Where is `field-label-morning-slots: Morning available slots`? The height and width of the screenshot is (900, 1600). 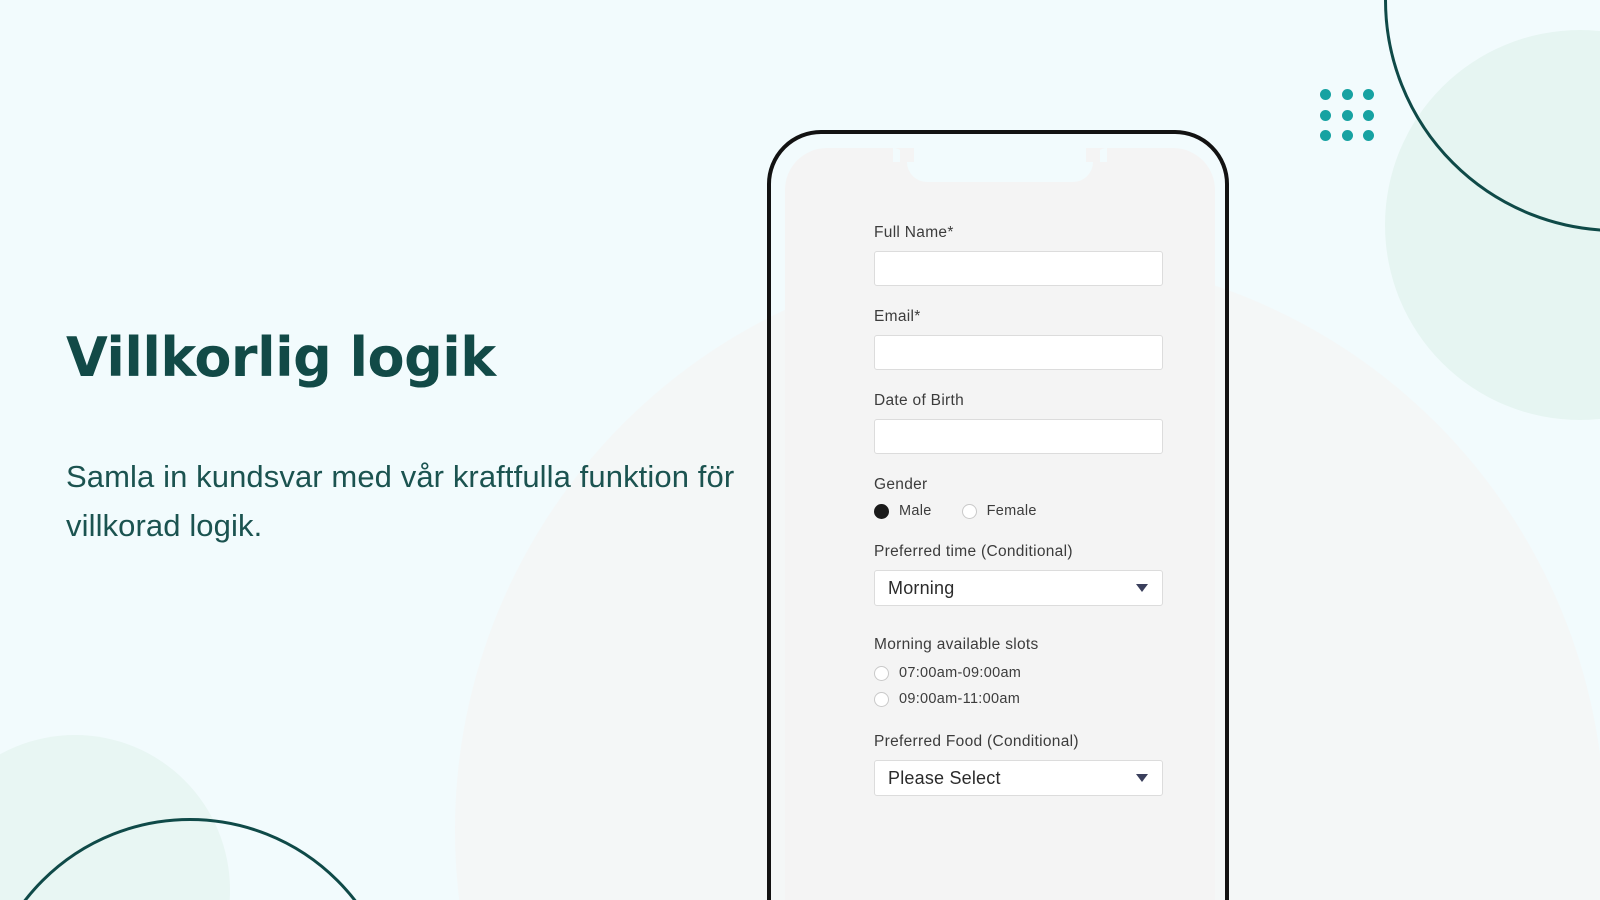
field-label-morning-slots: Morning available slots is located at coordinates (956, 644).